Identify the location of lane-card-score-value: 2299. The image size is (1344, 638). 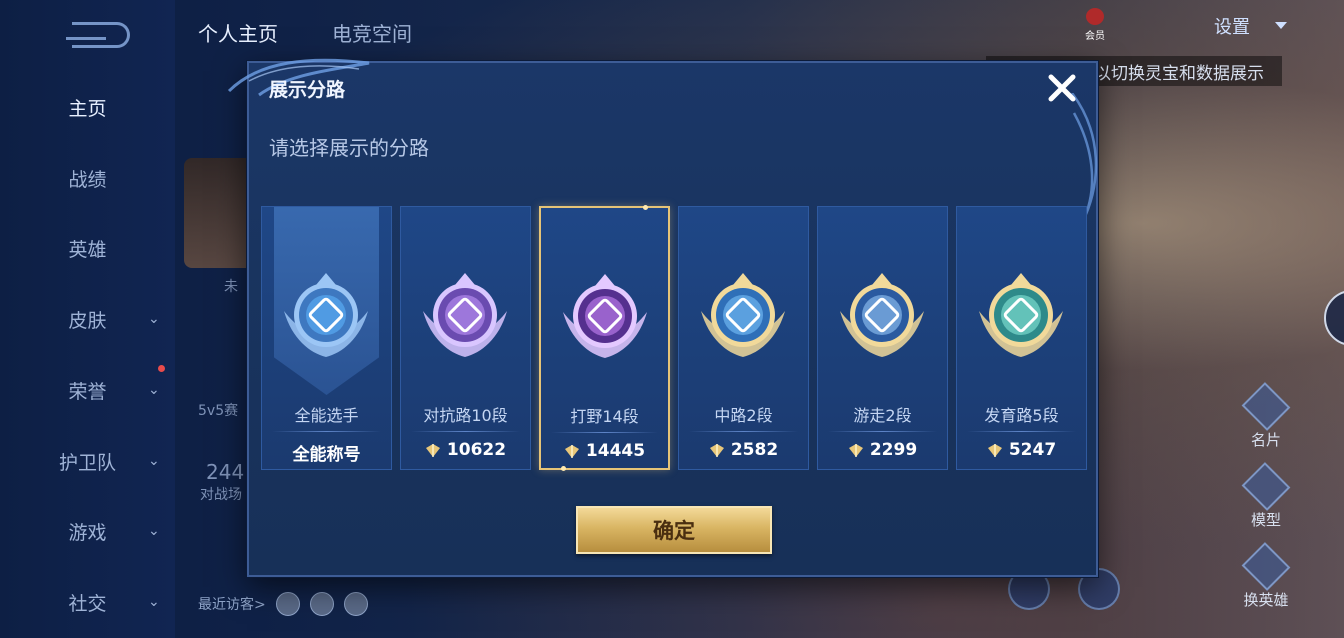
(893, 450).